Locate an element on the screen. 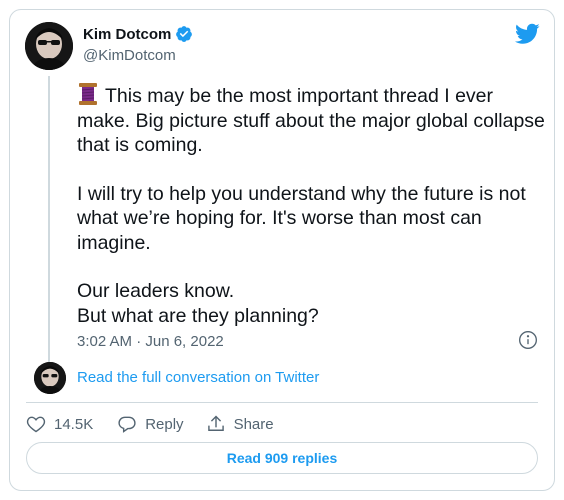  author-handle: @KimDotcom is located at coordinates (129, 55).